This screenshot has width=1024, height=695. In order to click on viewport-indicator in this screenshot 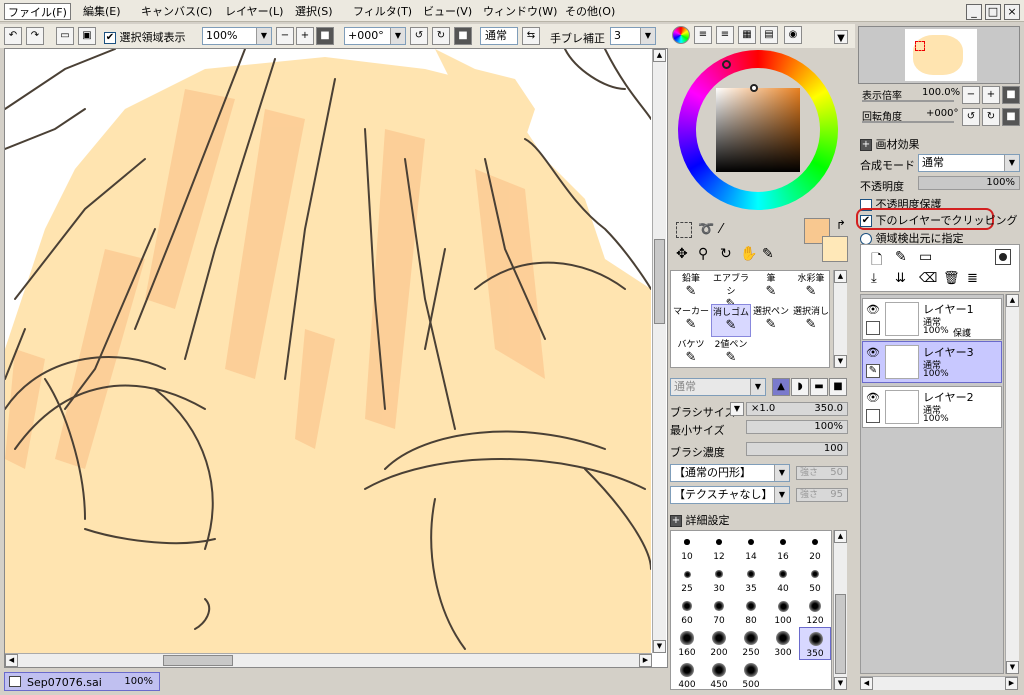, I will do `click(920, 46)`.